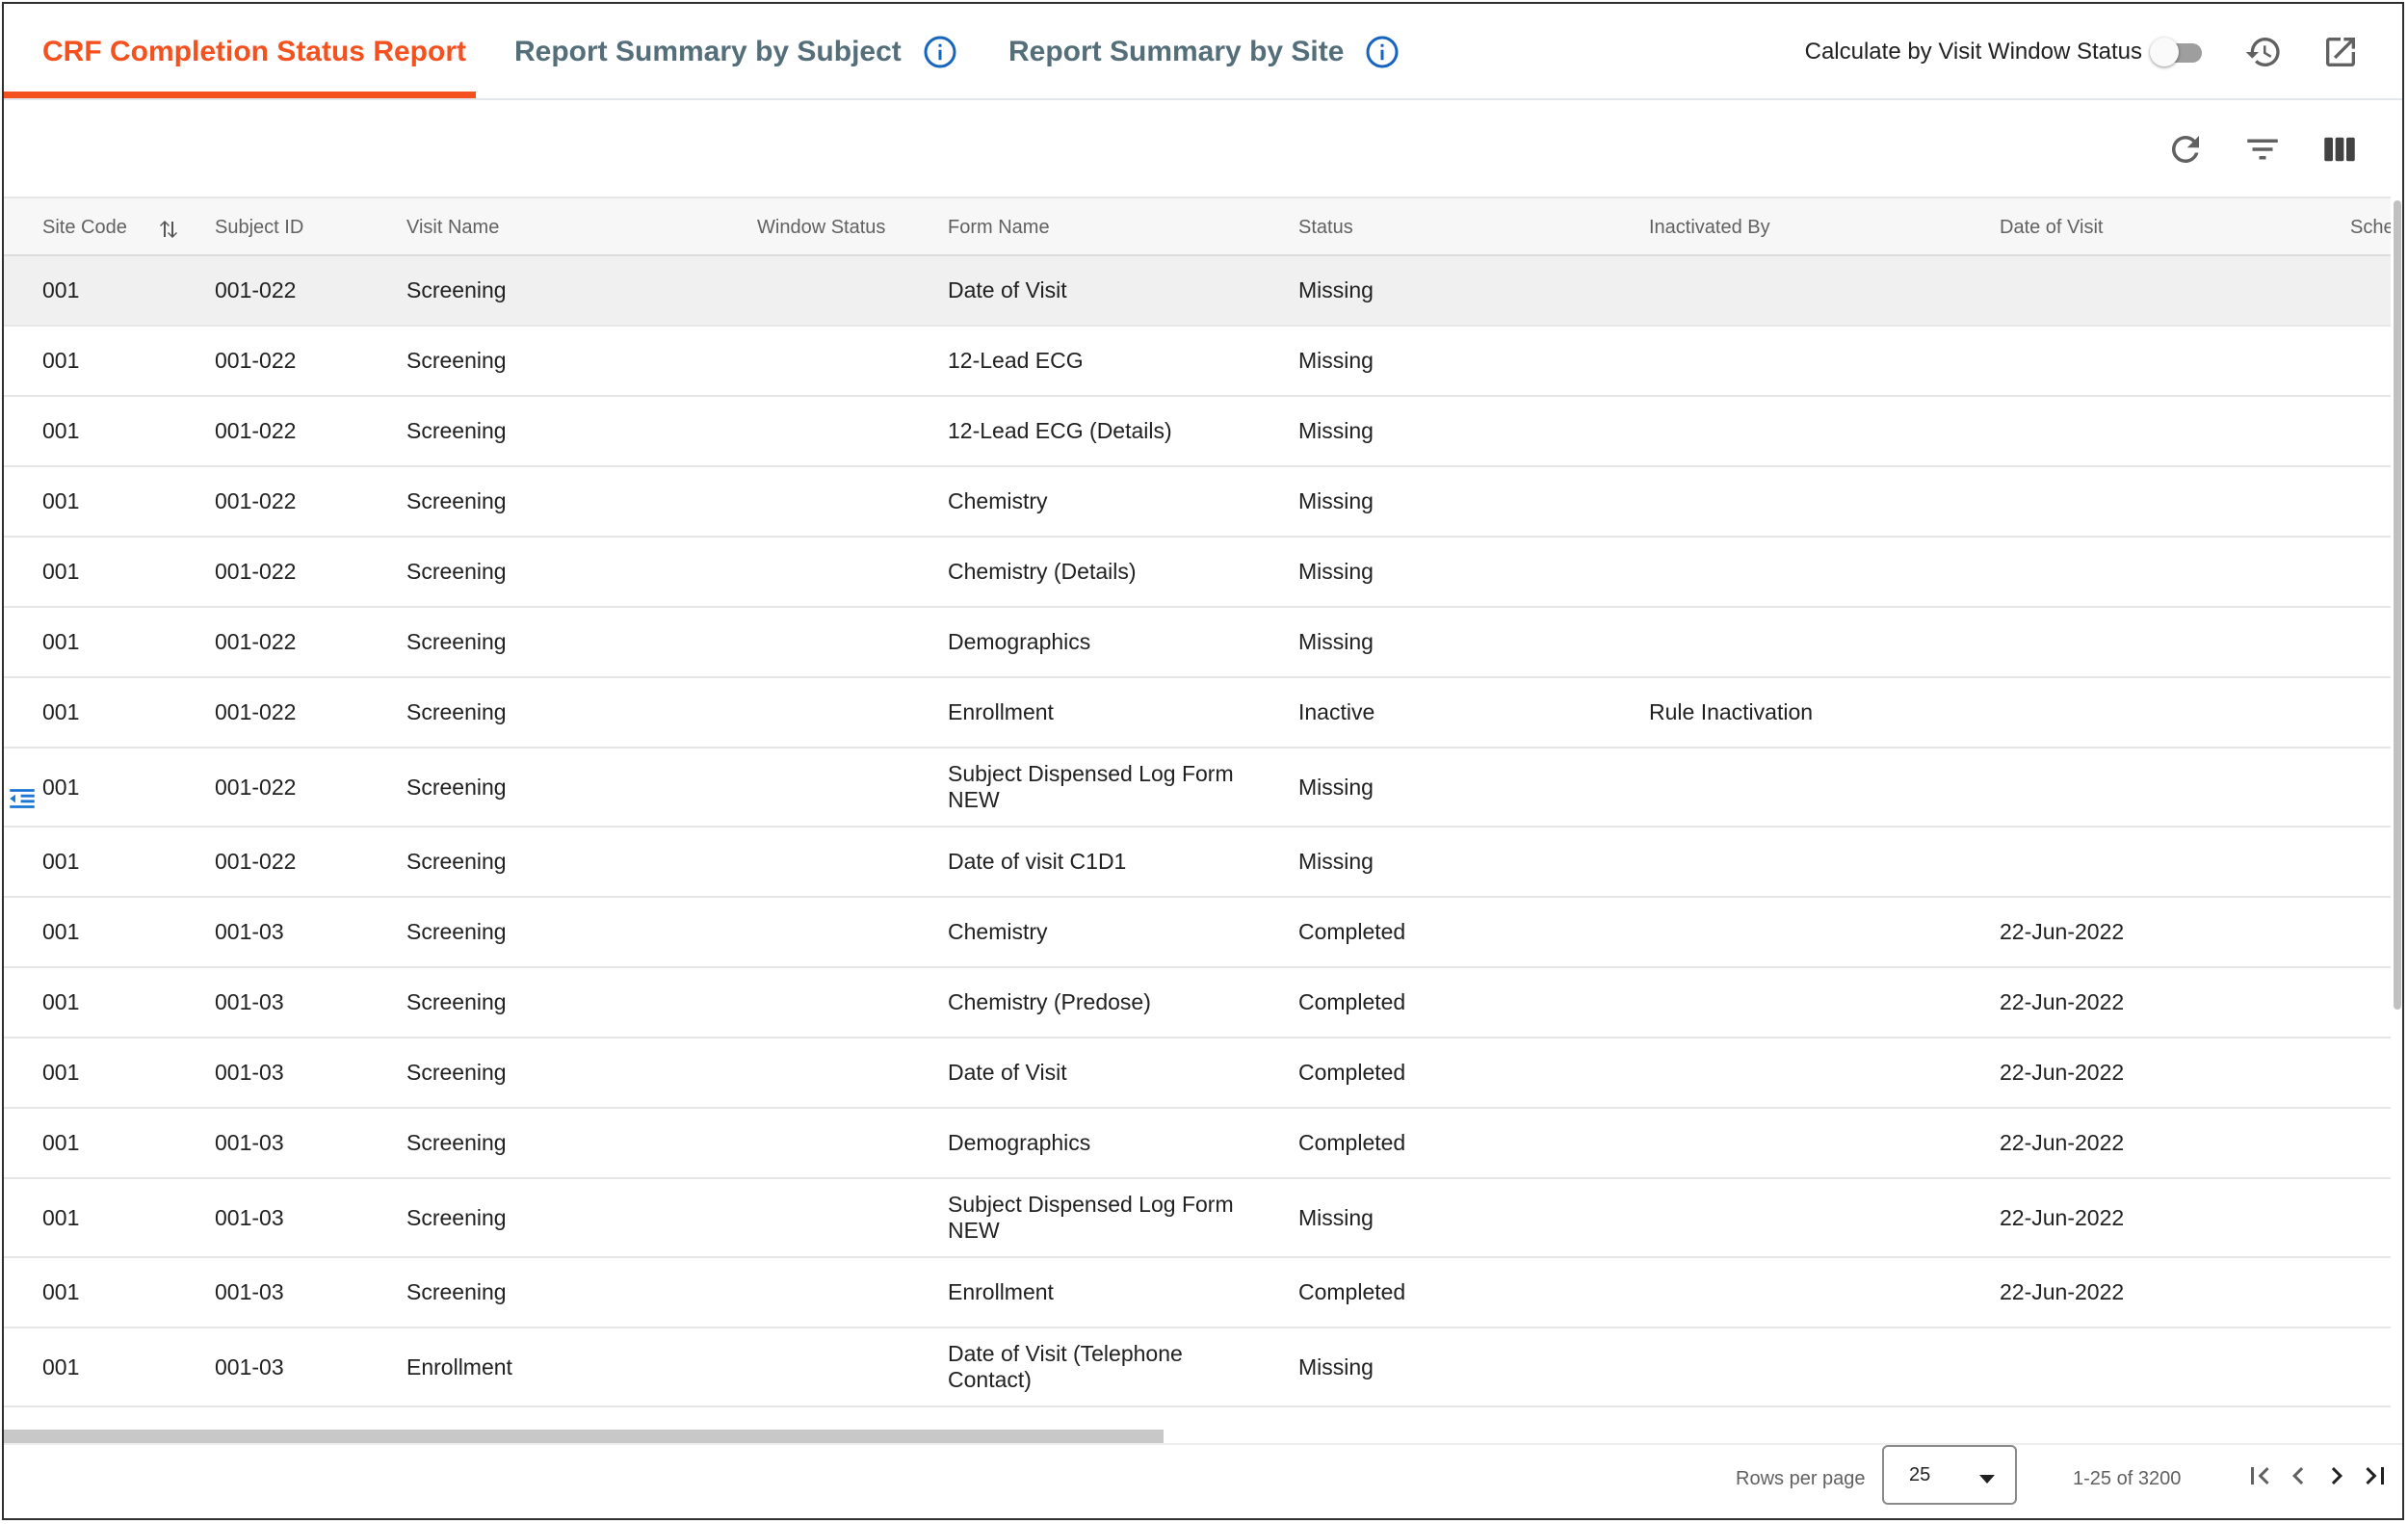 The width and height of the screenshot is (2408, 1524). I want to click on columns-icon, so click(2339, 150).